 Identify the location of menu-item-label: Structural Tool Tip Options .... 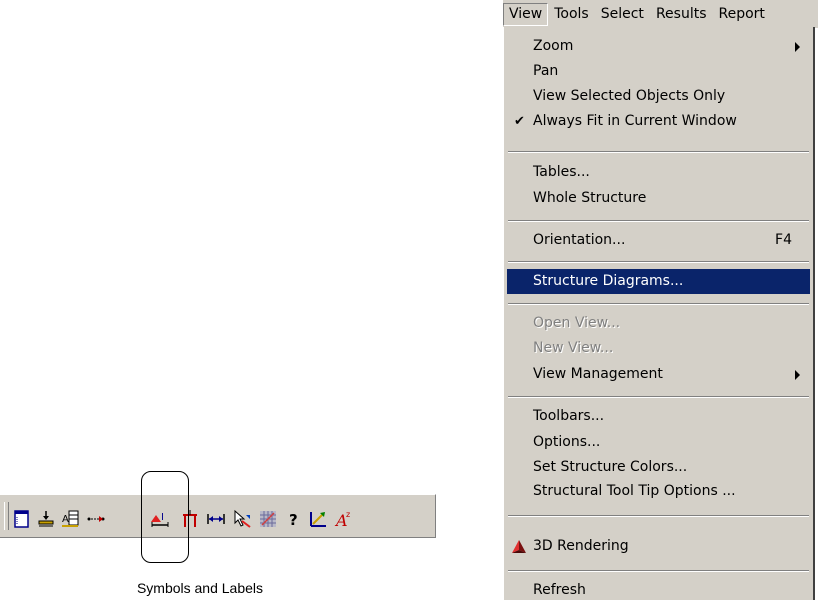
(634, 491).